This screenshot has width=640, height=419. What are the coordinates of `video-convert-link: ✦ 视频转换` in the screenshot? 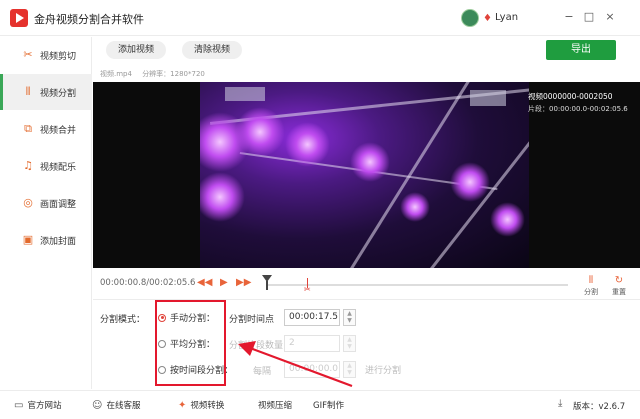 It's located at (201, 405).